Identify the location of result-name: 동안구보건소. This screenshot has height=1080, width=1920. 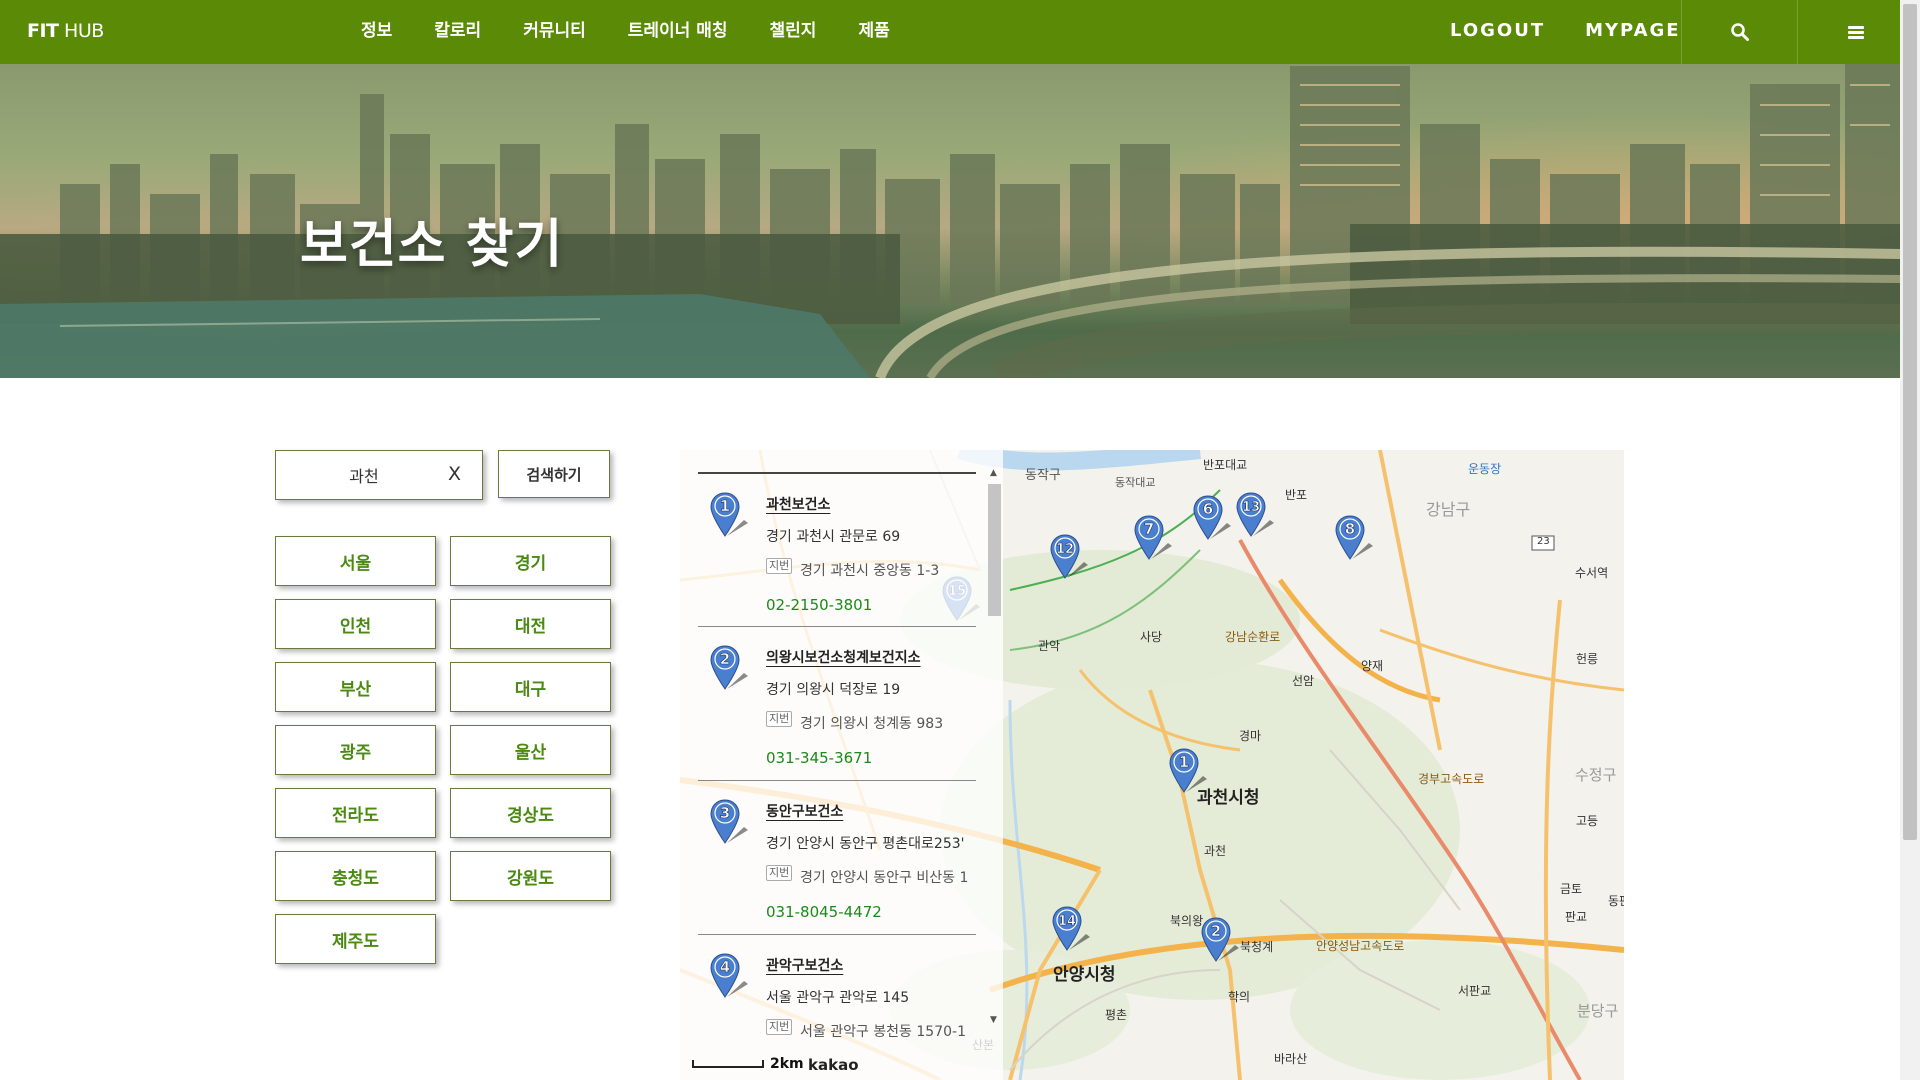
(804, 811).